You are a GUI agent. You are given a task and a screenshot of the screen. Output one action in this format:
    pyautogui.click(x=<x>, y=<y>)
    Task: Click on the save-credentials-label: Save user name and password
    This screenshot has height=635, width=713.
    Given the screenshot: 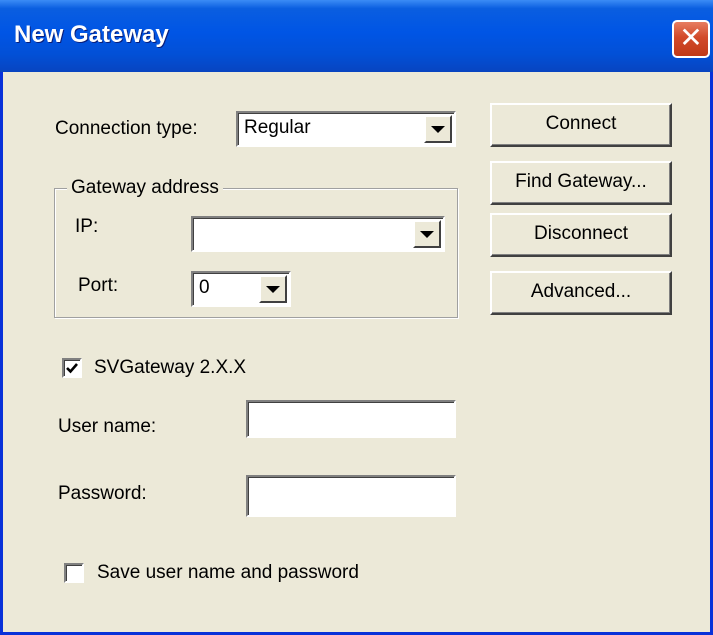 What is the action you would take?
    pyautogui.click(x=228, y=572)
    